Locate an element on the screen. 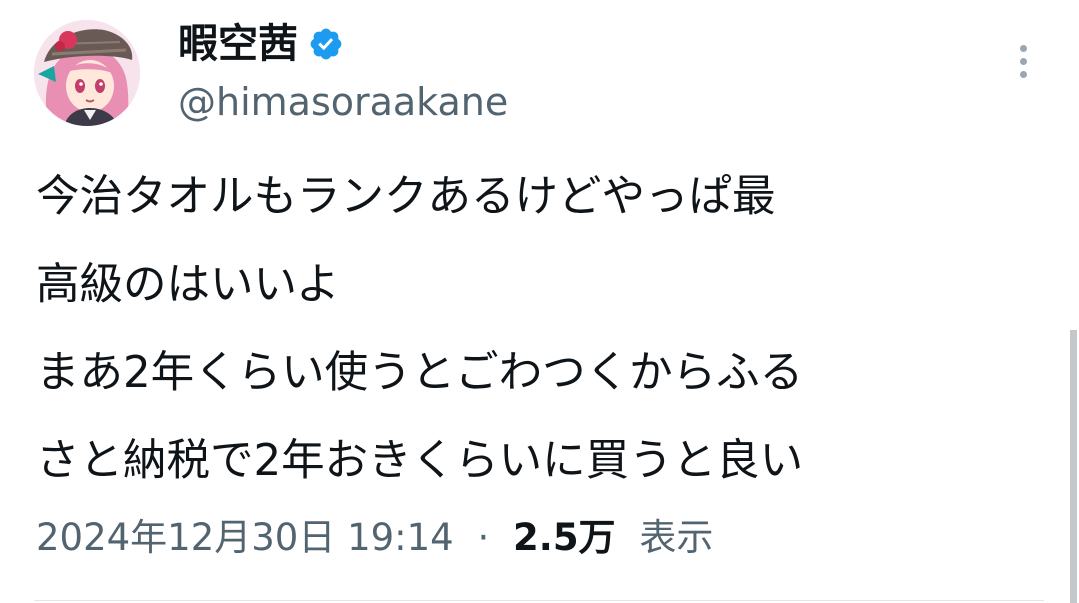 The height and width of the screenshot is (603, 1079). tweet-text-line: 今治タオルもランクあるけどやっぱ最 is located at coordinates (406, 197).